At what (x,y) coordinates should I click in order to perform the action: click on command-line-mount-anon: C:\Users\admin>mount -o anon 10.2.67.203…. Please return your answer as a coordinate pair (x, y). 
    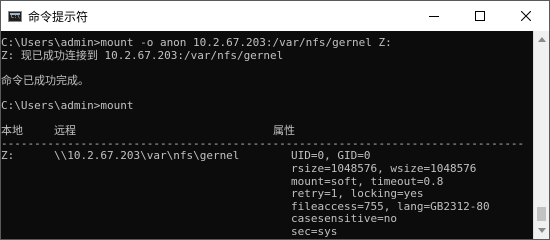
    Looking at the image, I should click on (196, 42).